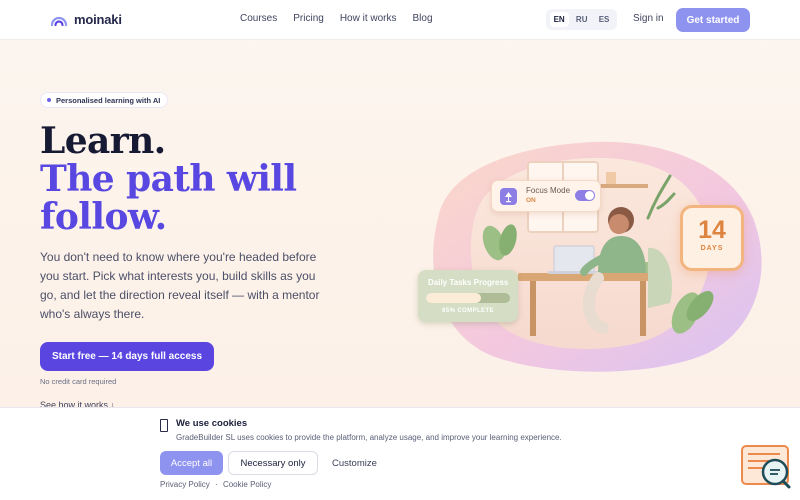  Describe the element at coordinates (185, 484) in the screenshot. I see `privacy-policy-link: Privacy Policy` at that location.